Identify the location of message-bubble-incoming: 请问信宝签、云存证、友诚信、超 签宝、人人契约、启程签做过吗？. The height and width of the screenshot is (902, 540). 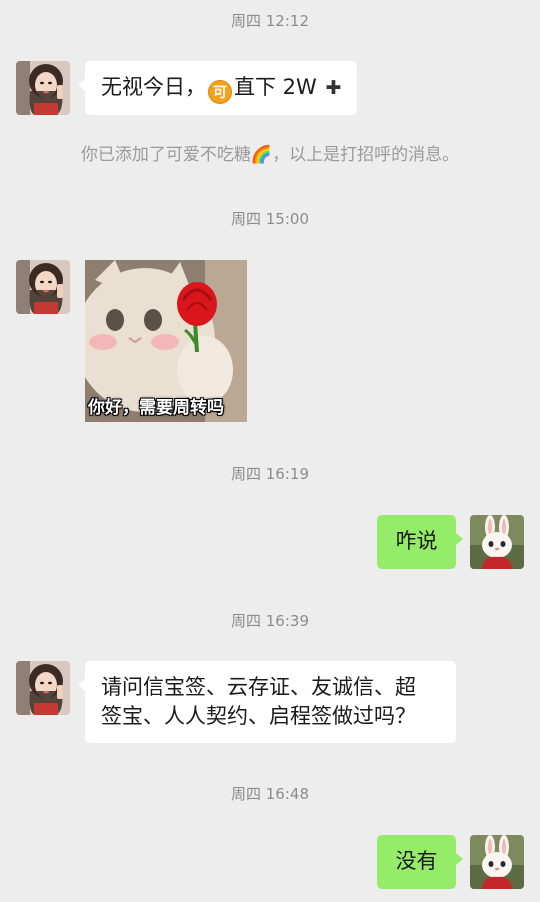
(267, 702).